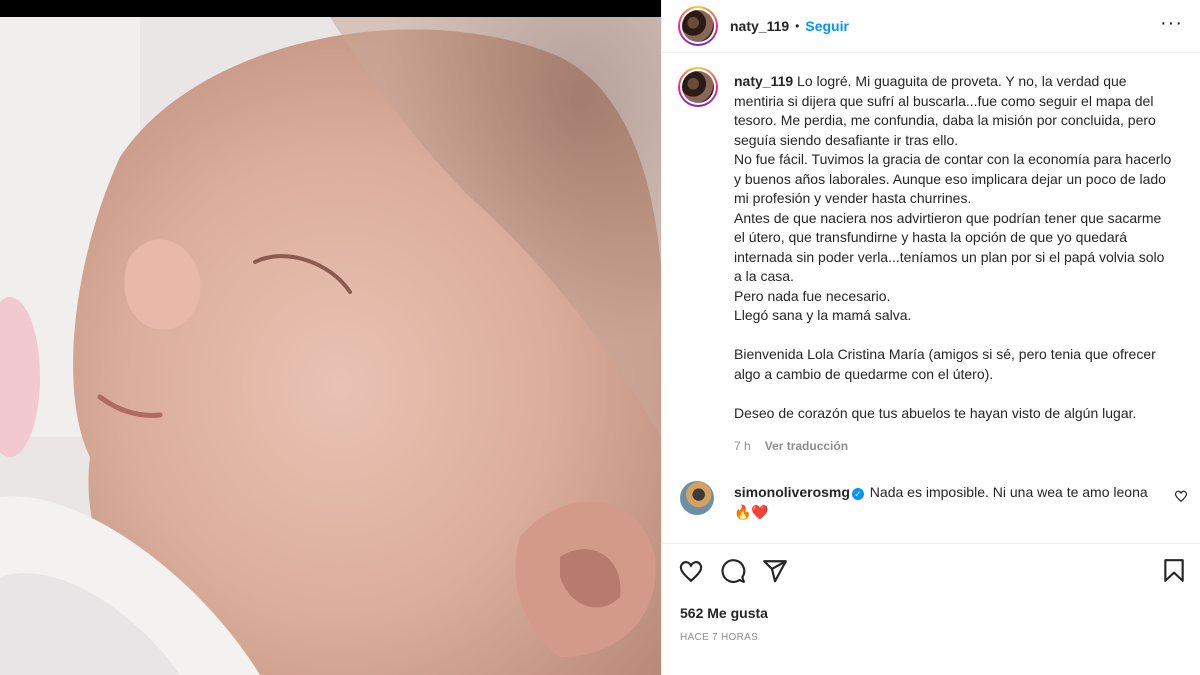 The width and height of the screenshot is (1200, 675). What do you see at coordinates (792, 492) in the screenshot?
I see `comment-username: simonoliverosmg` at bounding box center [792, 492].